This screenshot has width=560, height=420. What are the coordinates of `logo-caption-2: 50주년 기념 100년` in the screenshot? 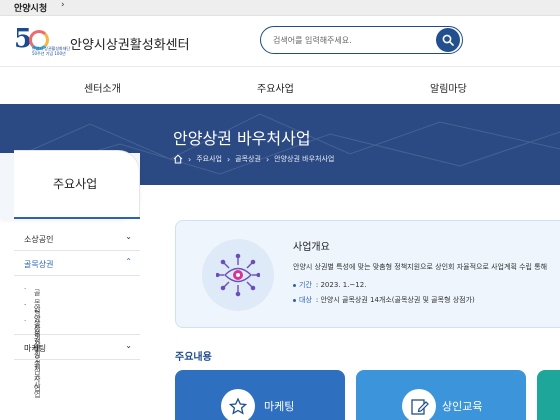 It's located at (49, 53).